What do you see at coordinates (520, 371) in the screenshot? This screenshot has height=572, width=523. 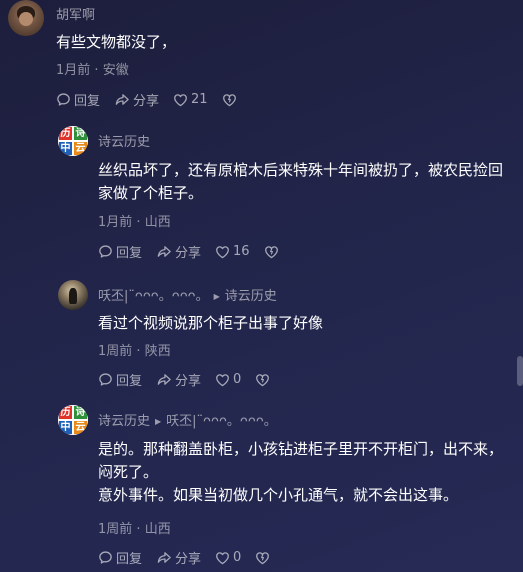 I see `scrollbar` at bounding box center [520, 371].